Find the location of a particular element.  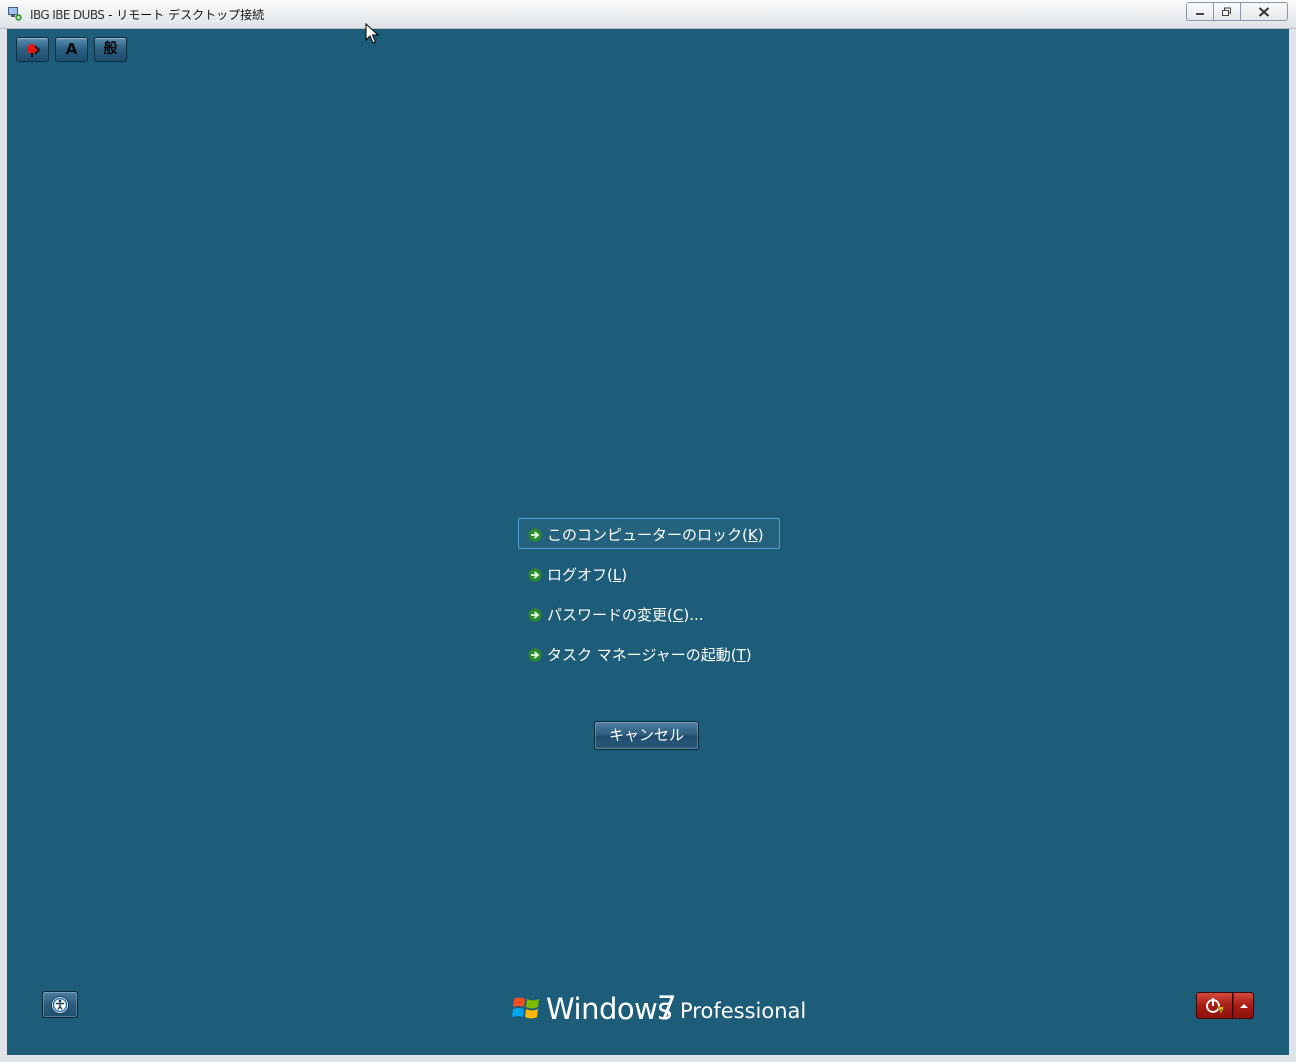

start-task-manager-option: タスク マネージャーの起動(T) is located at coordinates (649, 653).